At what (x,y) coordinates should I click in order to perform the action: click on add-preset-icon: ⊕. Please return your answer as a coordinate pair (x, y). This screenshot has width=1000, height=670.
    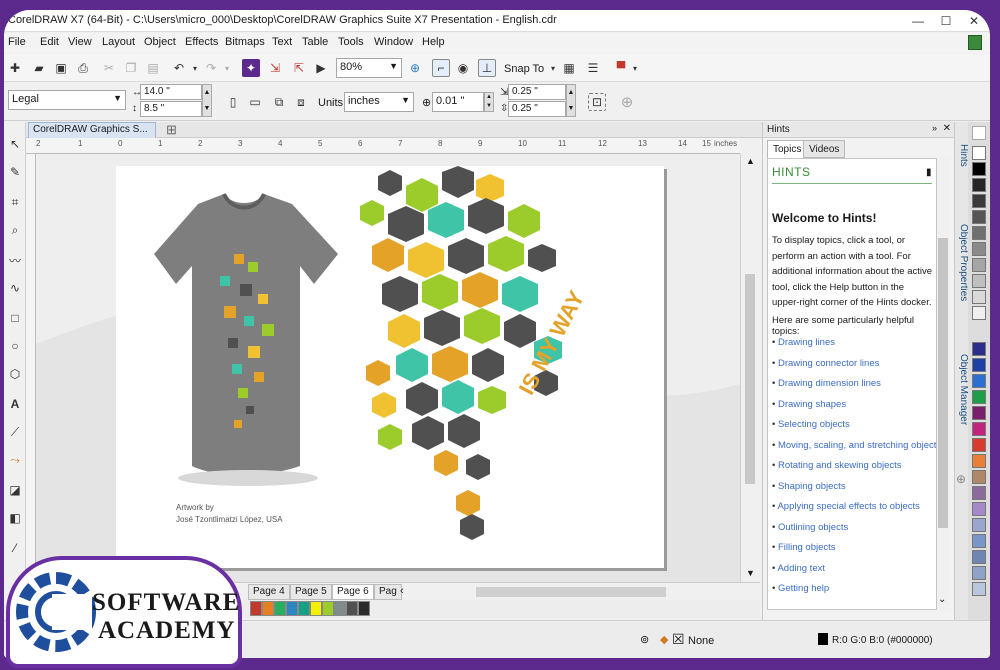
    Looking at the image, I should click on (627, 102).